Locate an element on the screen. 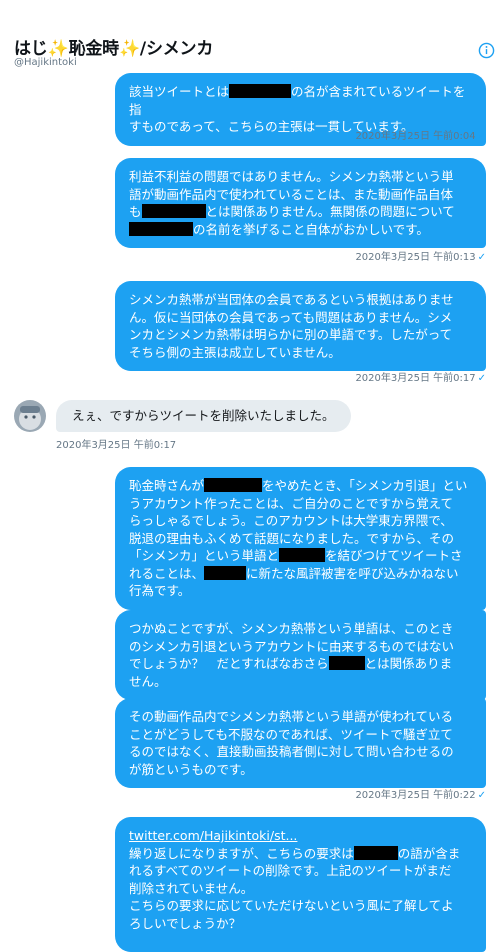 This screenshot has height=952, width=500. message-line: れるすべてのツイートの削除です。上記のツイートがまだ is located at coordinates (300, 871).